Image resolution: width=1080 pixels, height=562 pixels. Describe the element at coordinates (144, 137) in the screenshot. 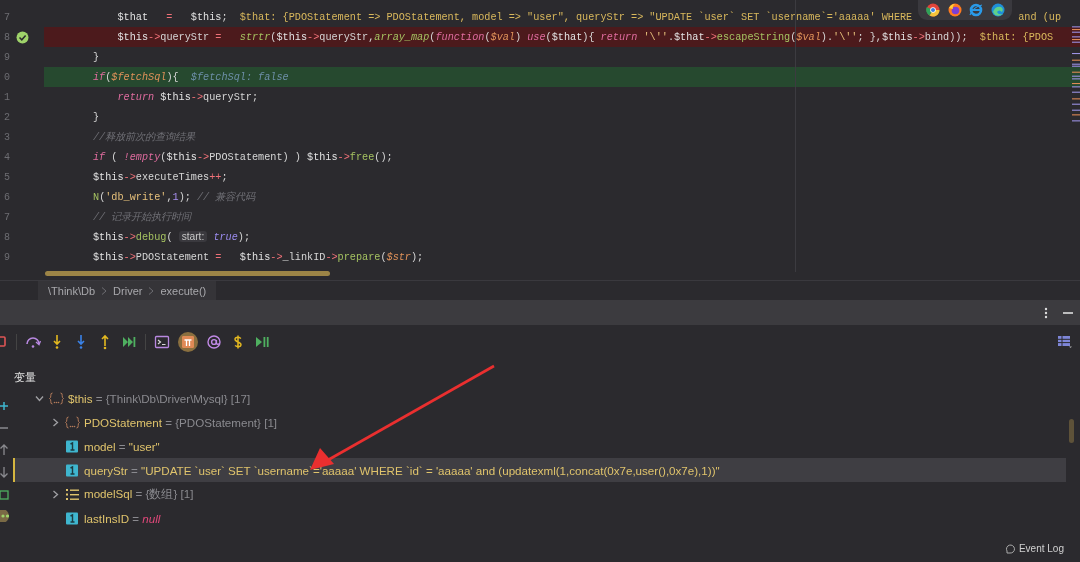

I see `code-line: //释放前次的查询结果` at that location.